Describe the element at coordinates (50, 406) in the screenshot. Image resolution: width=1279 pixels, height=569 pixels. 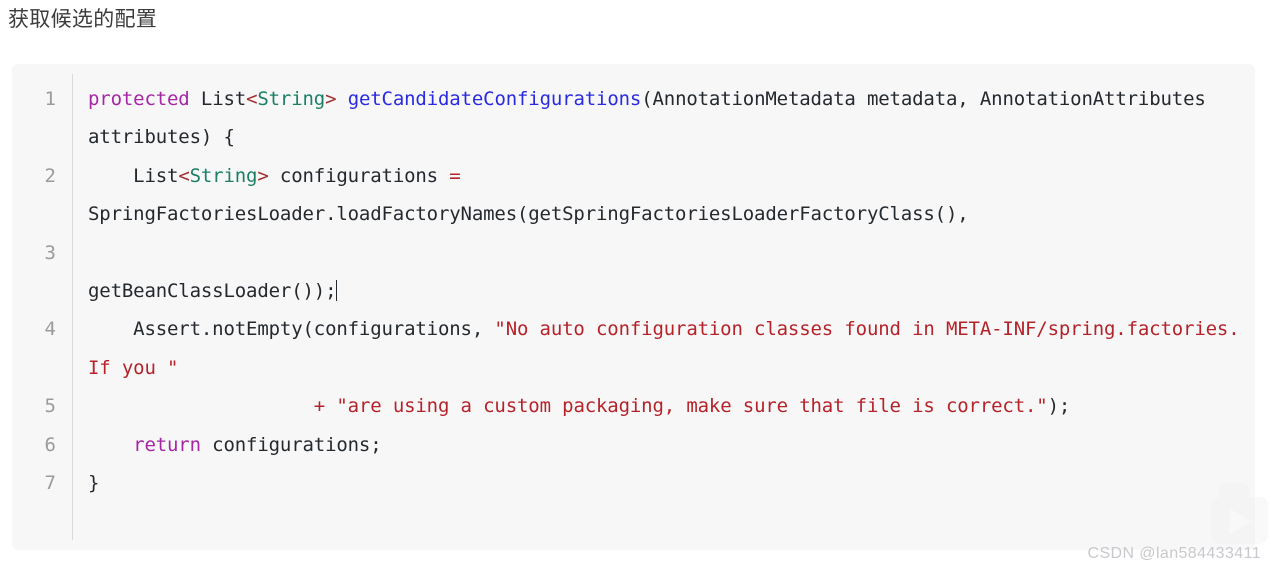
I see `line-number: 5` at that location.